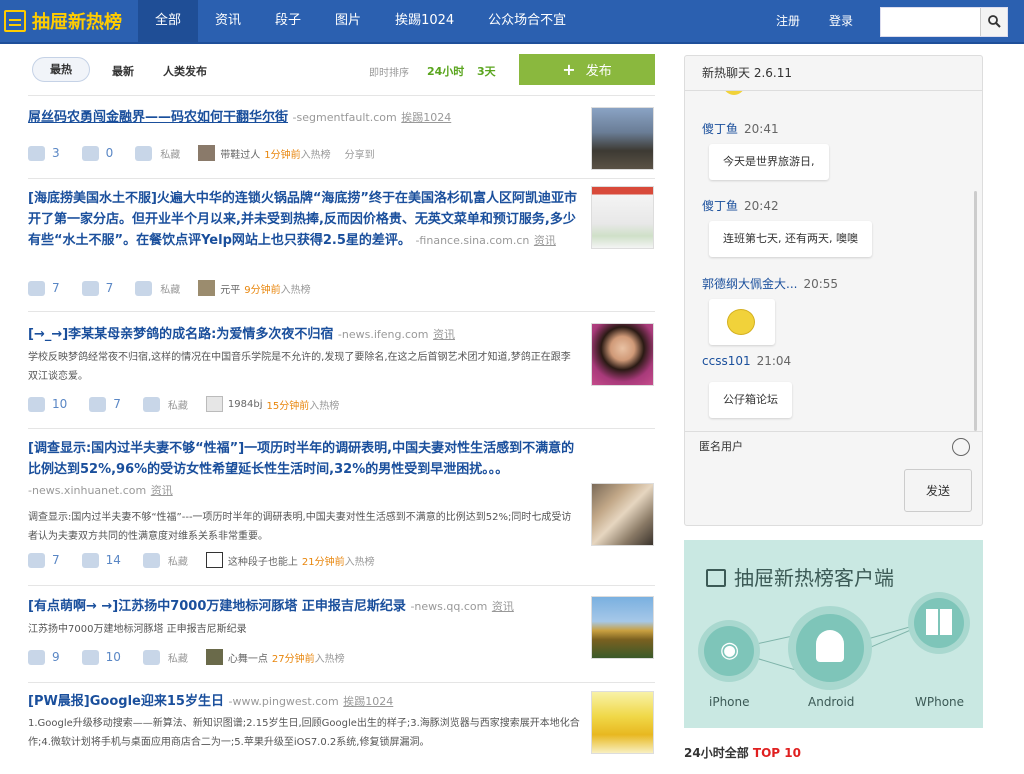 This screenshot has width=1024, height=774. Describe the element at coordinates (61, 69) in the screenshot. I see `tab-hot: 最热` at that location.